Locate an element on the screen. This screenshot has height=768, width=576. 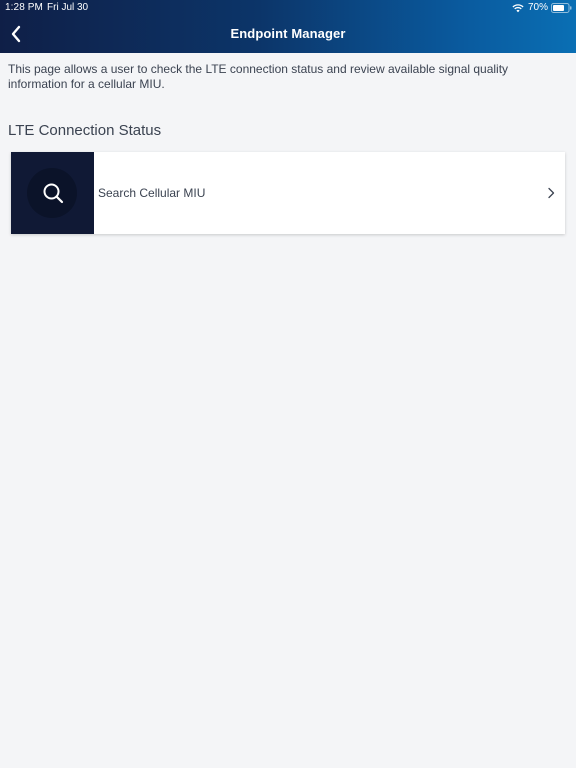
section-title: LTE Connection Status is located at coordinates (85, 130).